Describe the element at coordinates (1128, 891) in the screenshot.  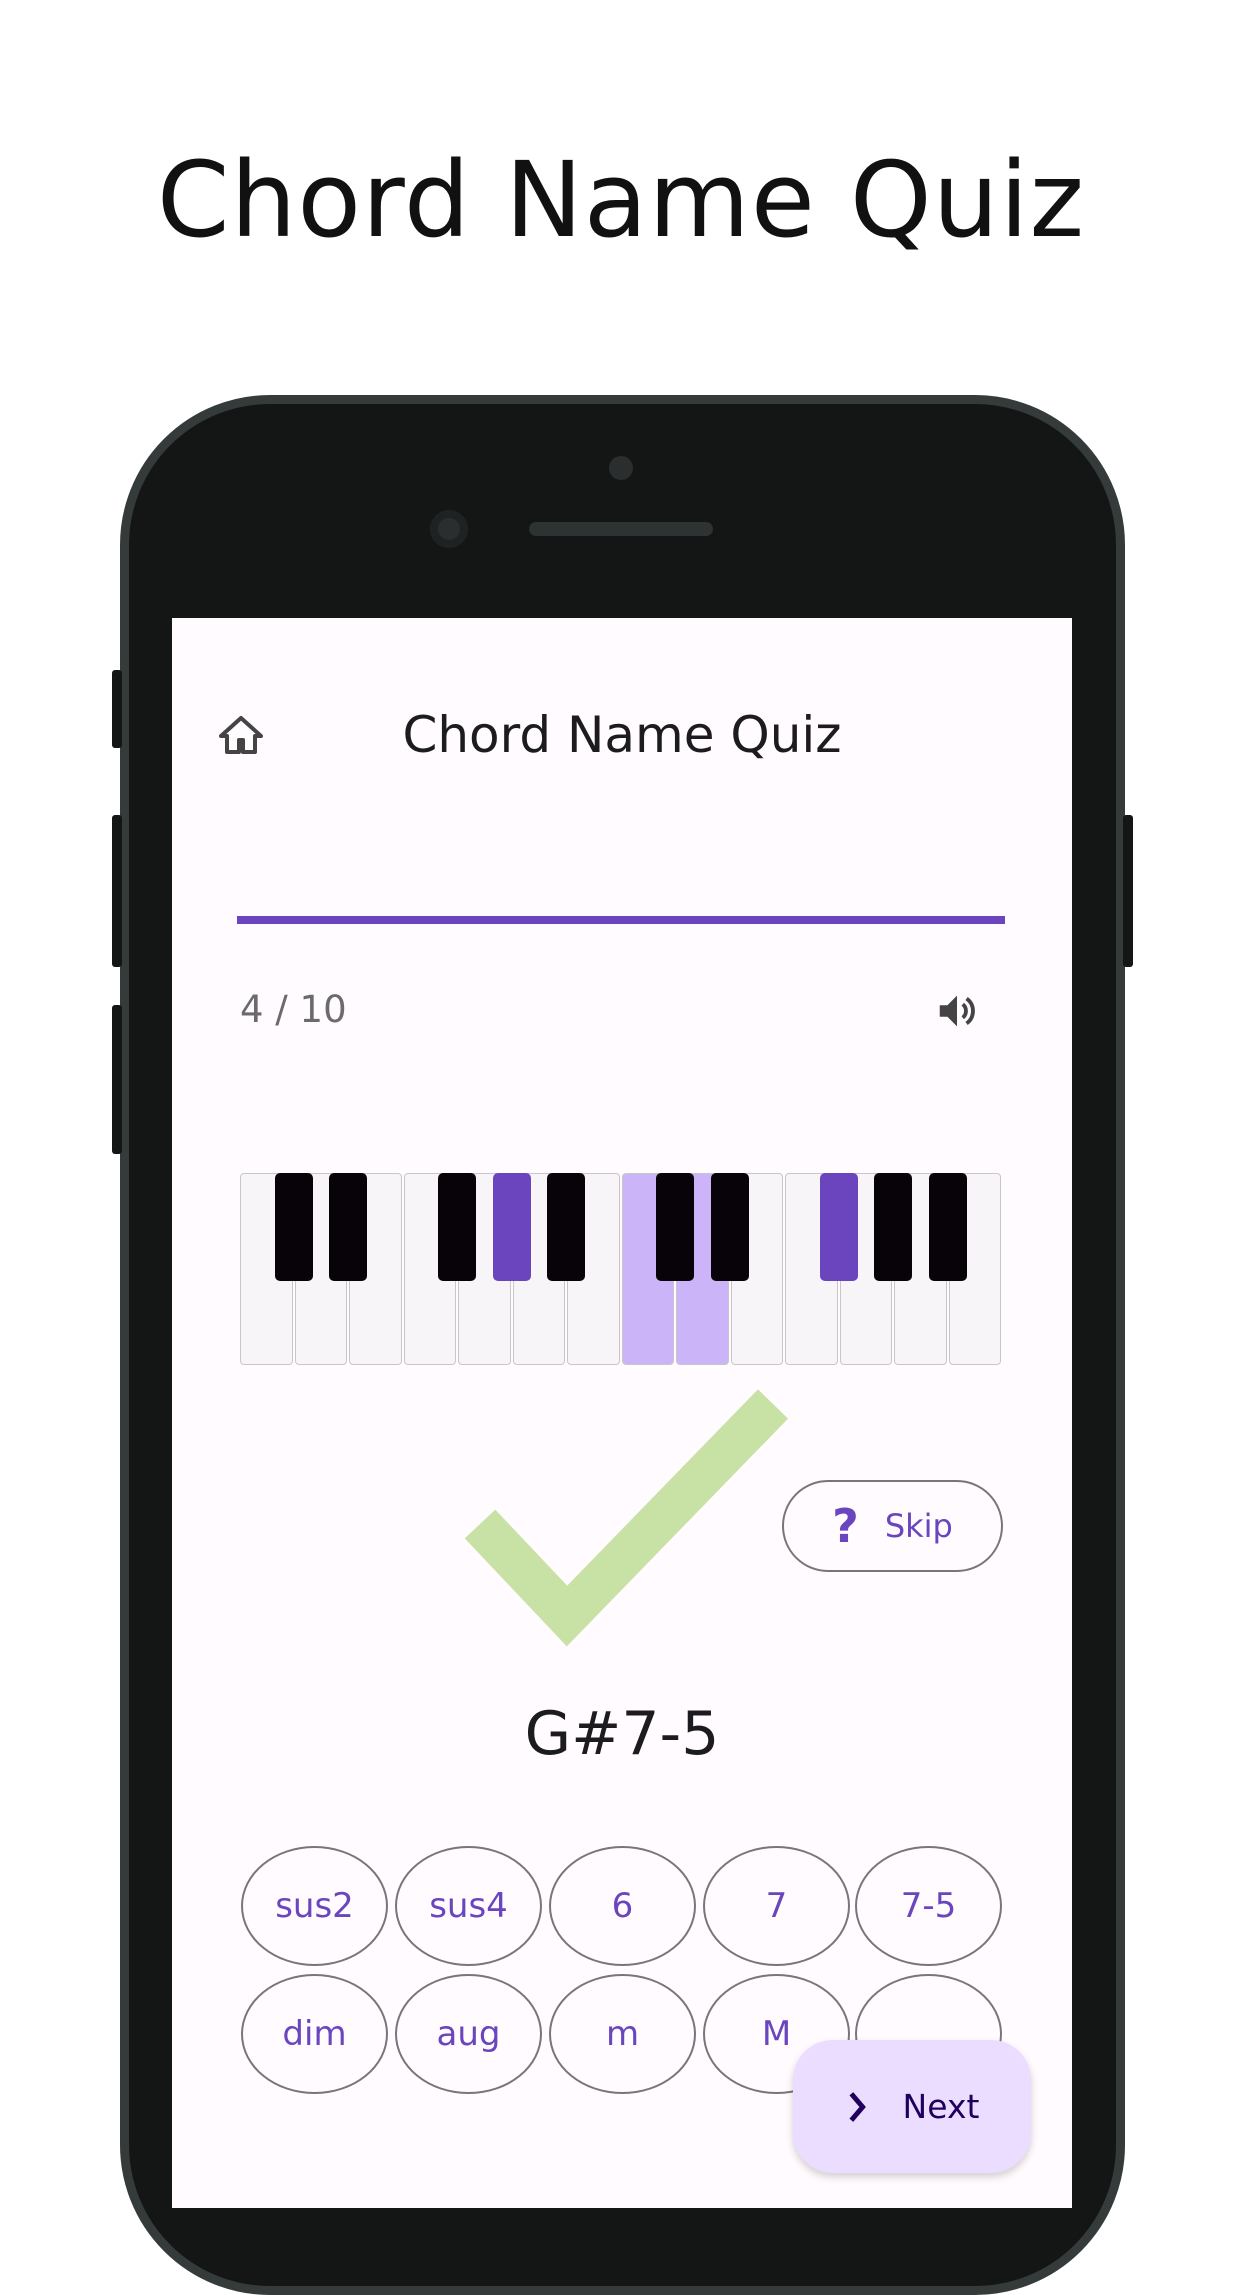
I see `phone-power-button` at that location.